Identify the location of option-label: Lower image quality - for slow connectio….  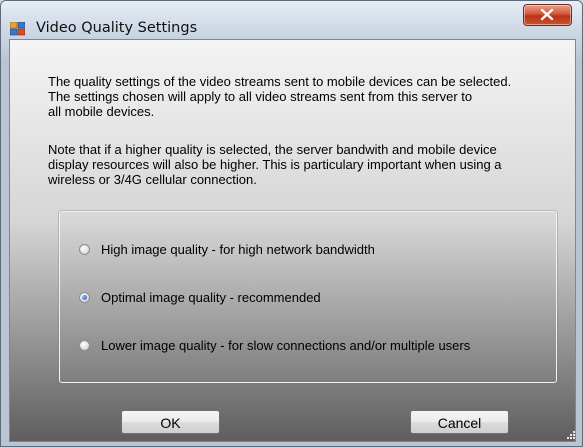
(285, 345).